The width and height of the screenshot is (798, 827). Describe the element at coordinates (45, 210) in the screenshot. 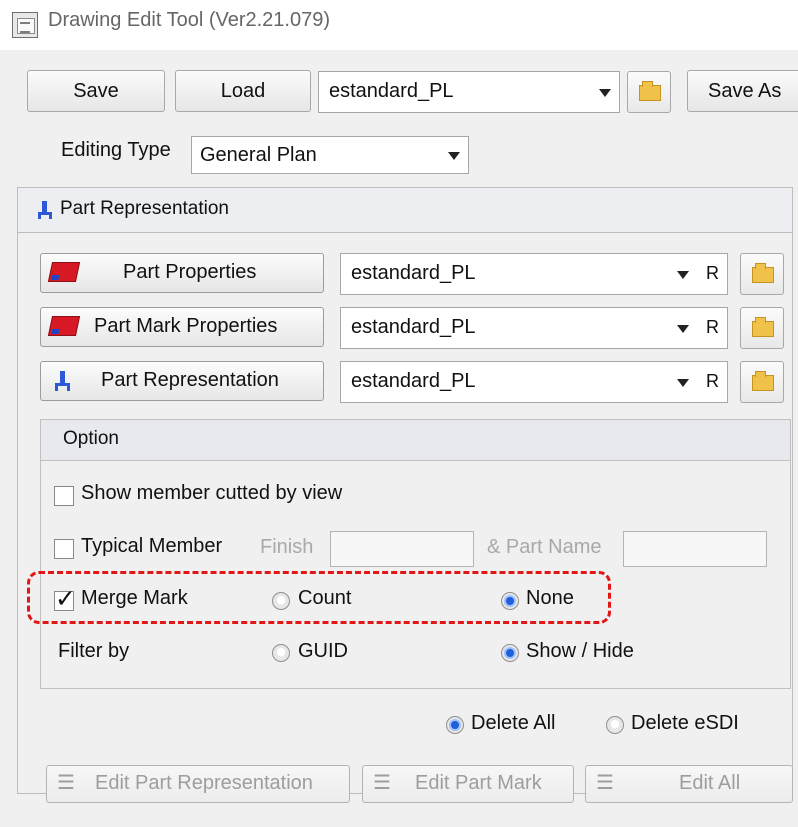

I see `part-representation-icon` at that location.